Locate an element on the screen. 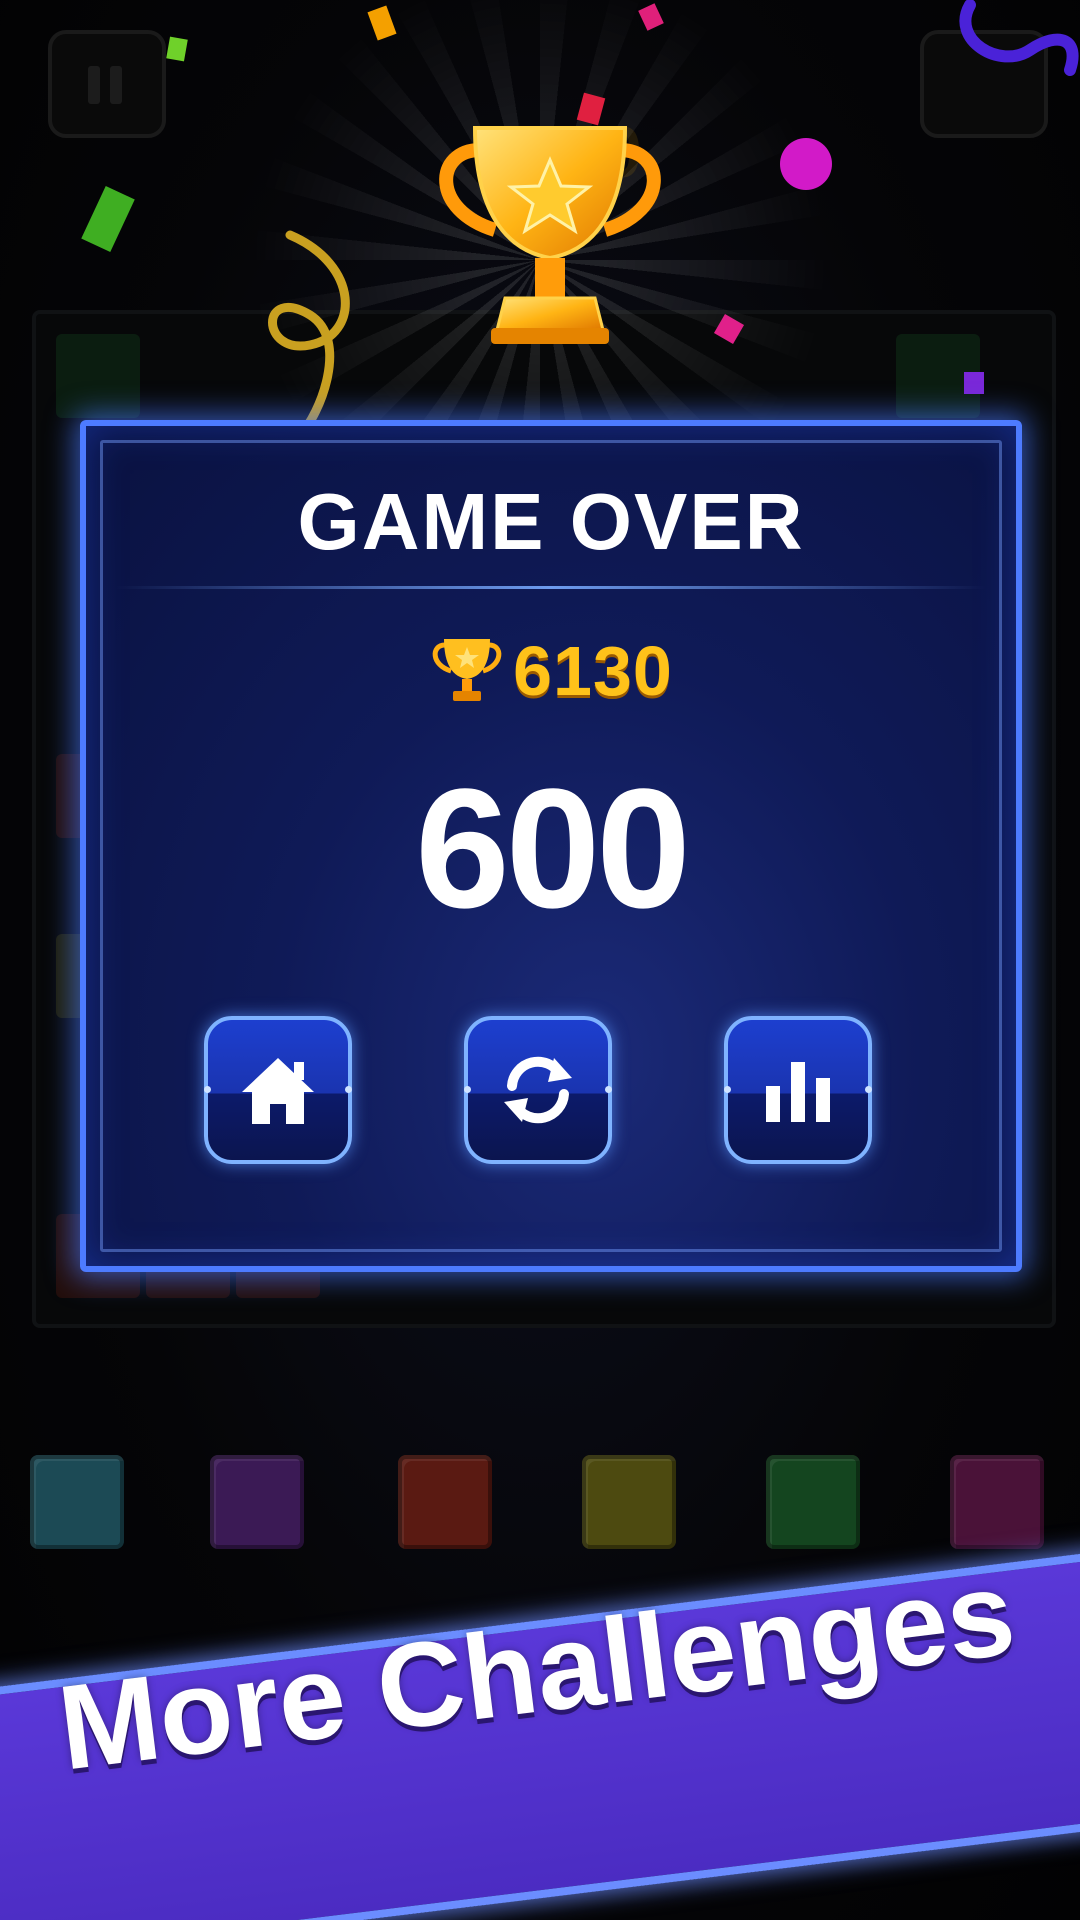  best-score-trophy-icon is located at coordinates (467, 670).